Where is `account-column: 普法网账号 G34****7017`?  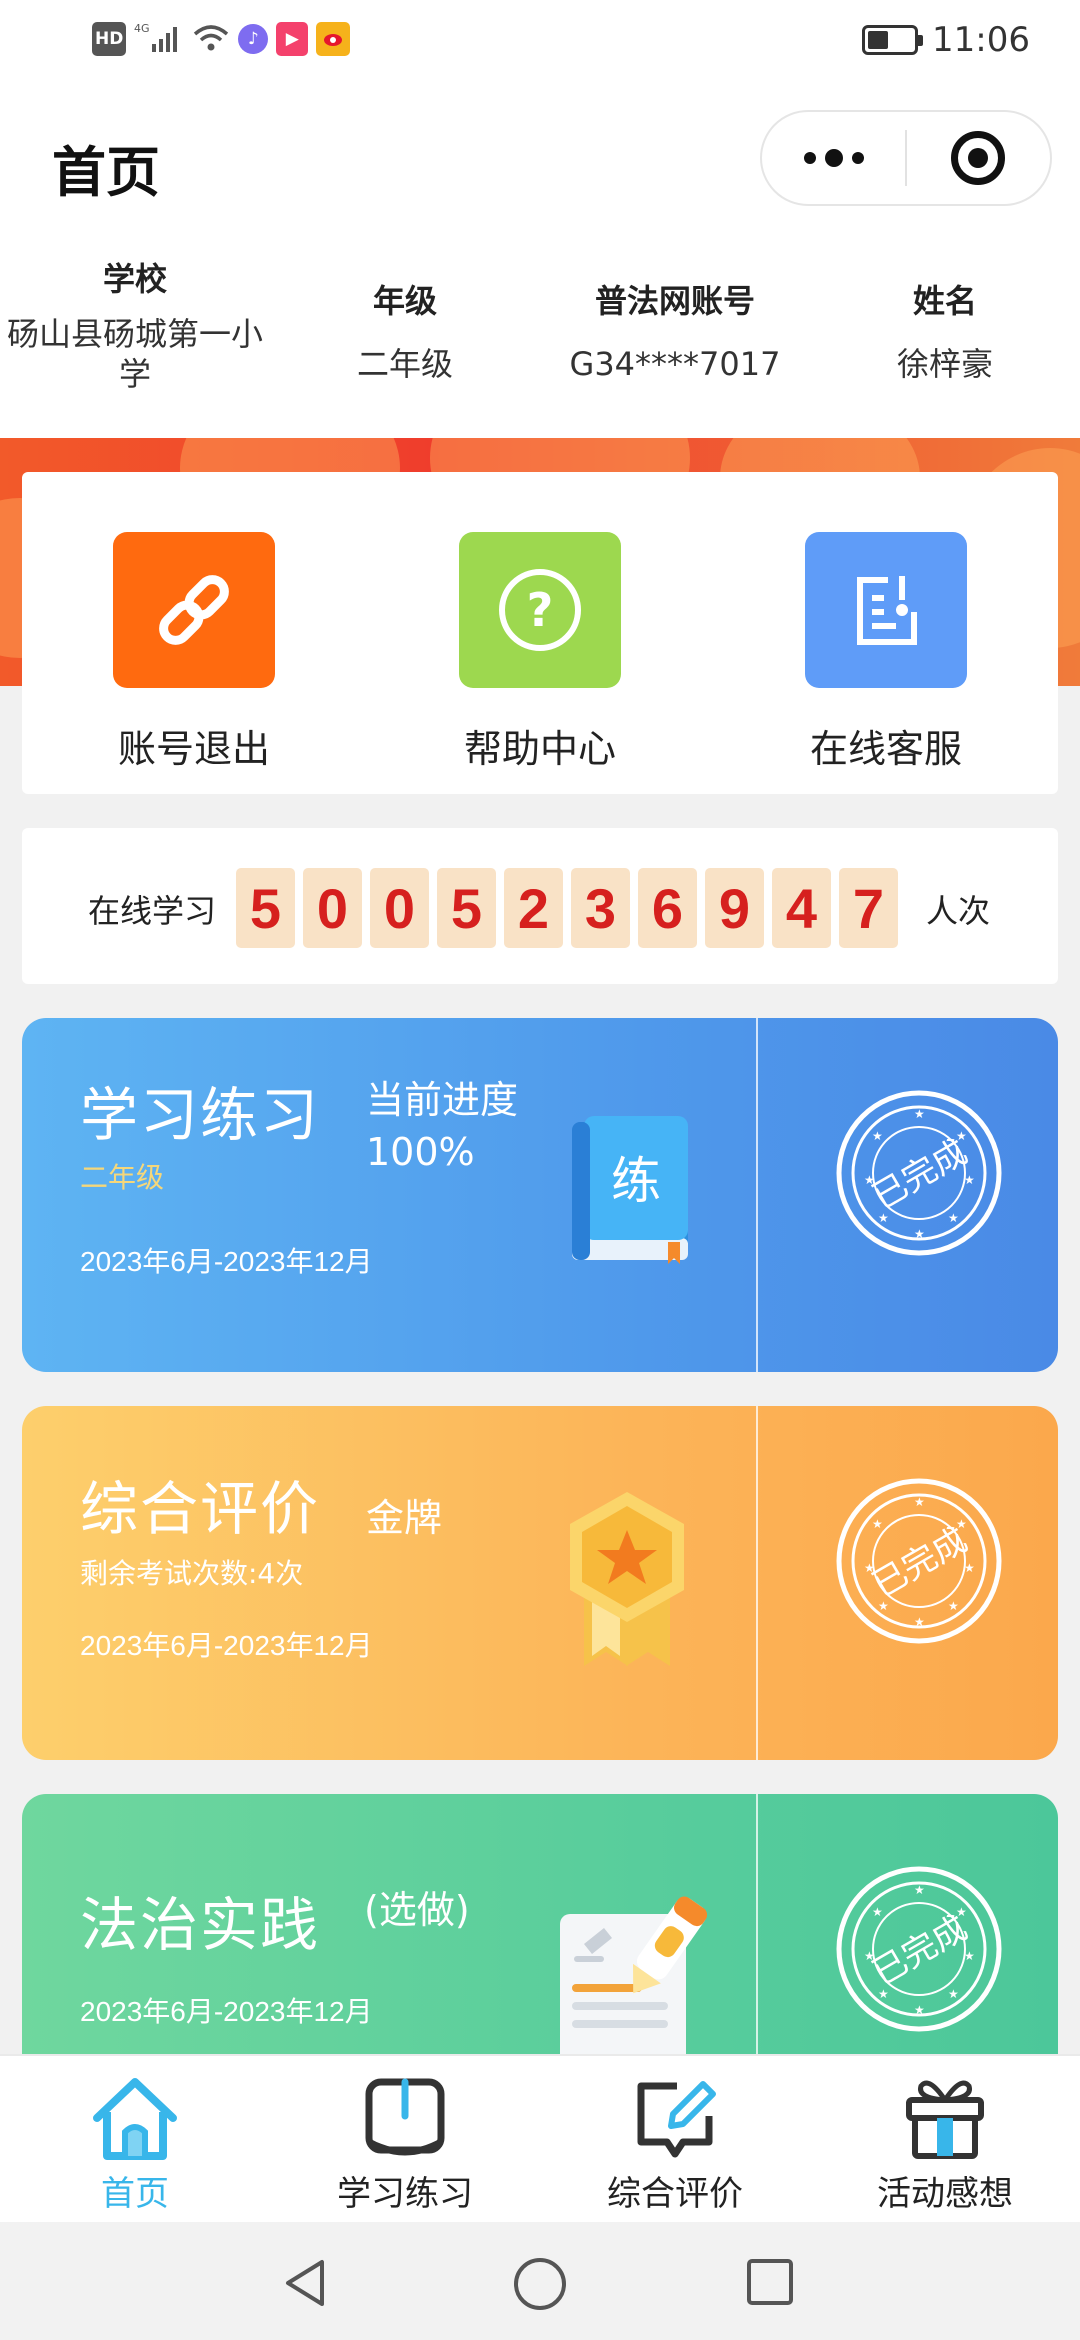
account-column: 普法网账号 G34****7017 is located at coordinates (675, 306).